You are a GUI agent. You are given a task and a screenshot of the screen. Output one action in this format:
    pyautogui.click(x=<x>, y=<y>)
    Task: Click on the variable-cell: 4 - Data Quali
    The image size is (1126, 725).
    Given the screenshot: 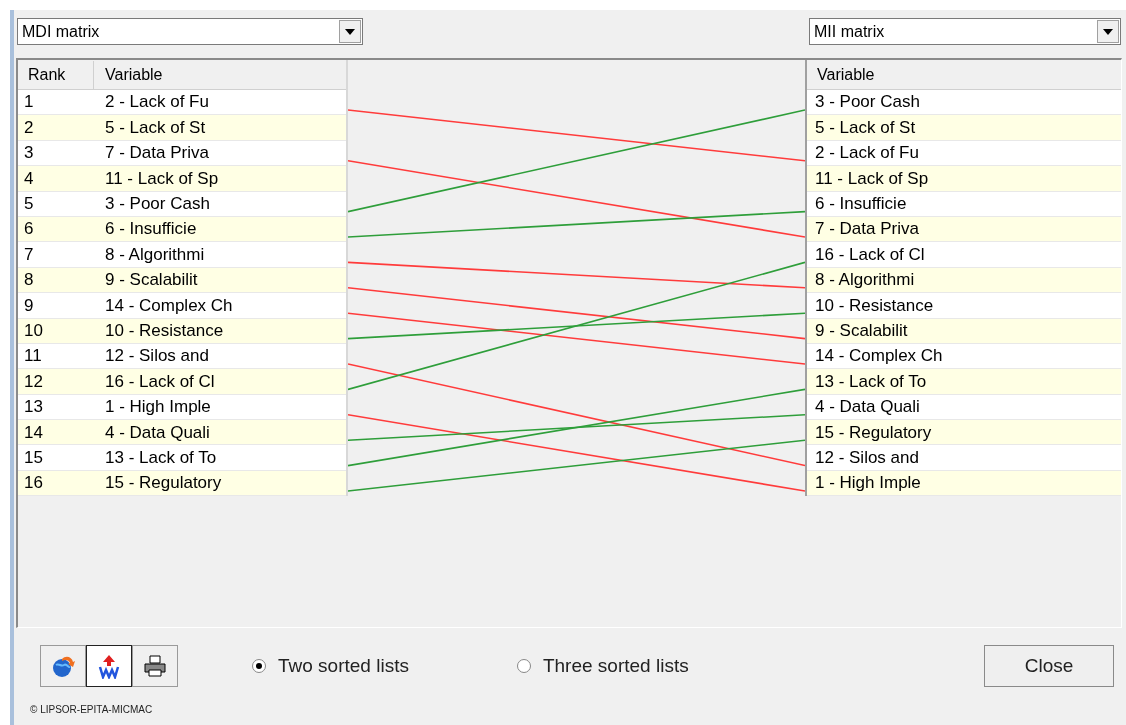 What is the action you would take?
    pyautogui.click(x=964, y=407)
    